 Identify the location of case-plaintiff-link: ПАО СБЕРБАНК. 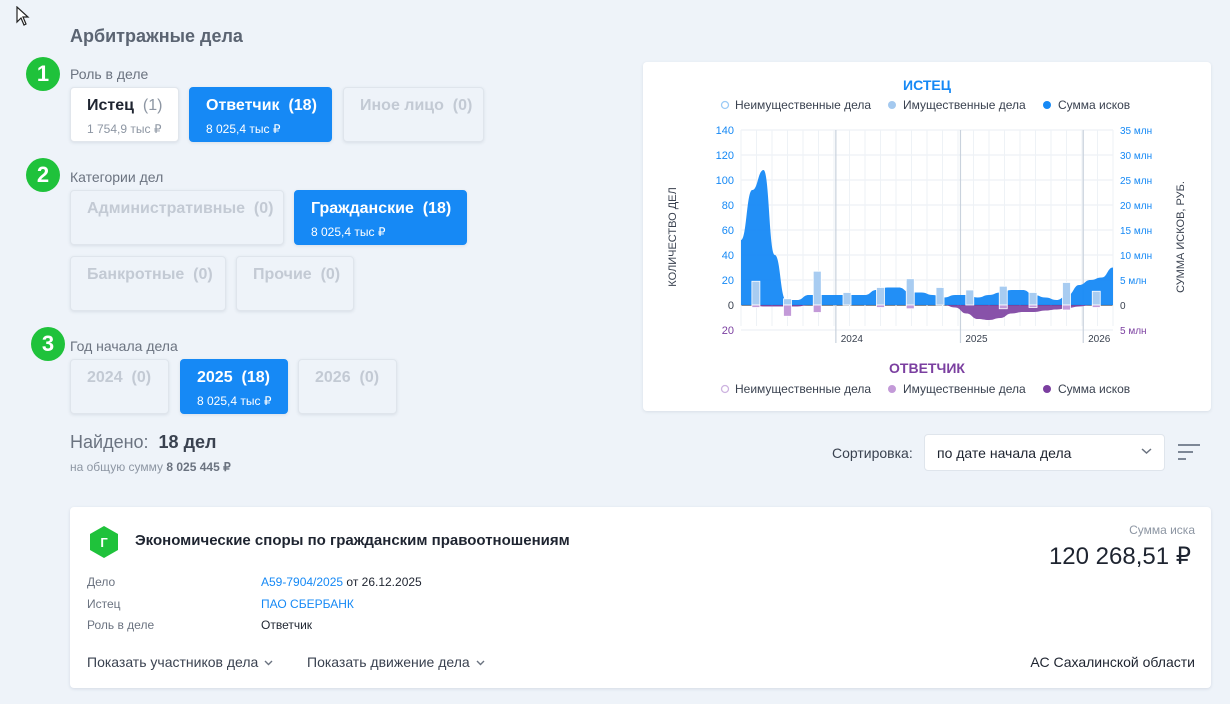
(307, 604).